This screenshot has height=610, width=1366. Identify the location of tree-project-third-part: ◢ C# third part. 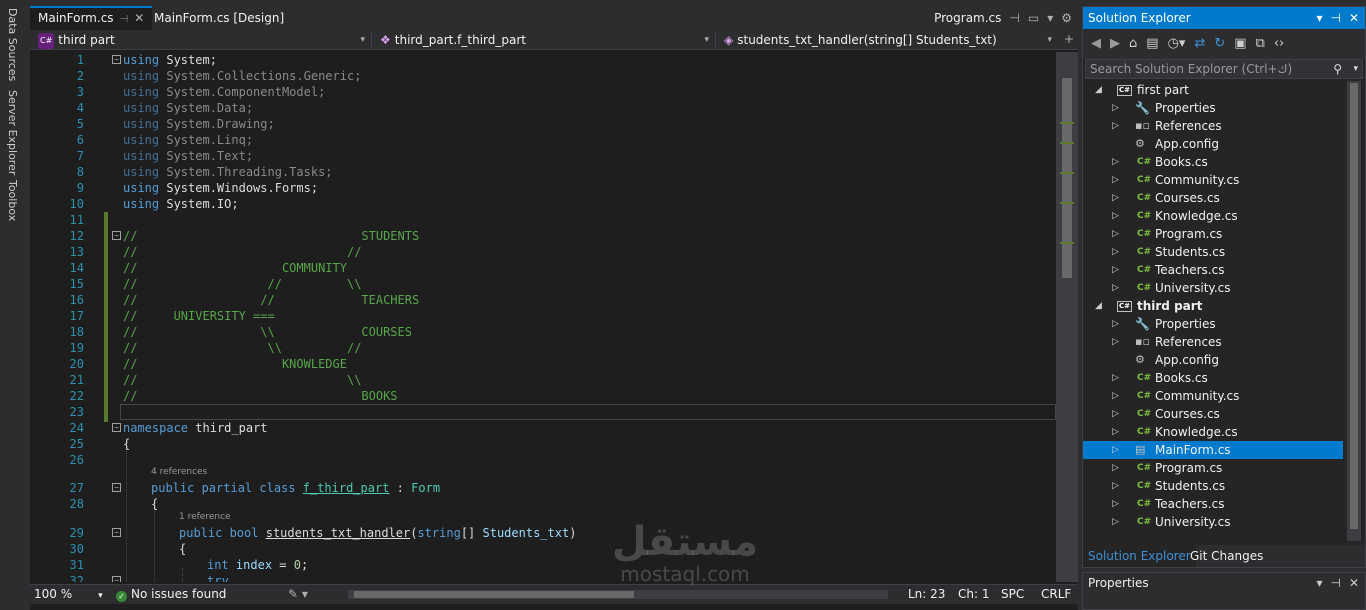
(1213, 306).